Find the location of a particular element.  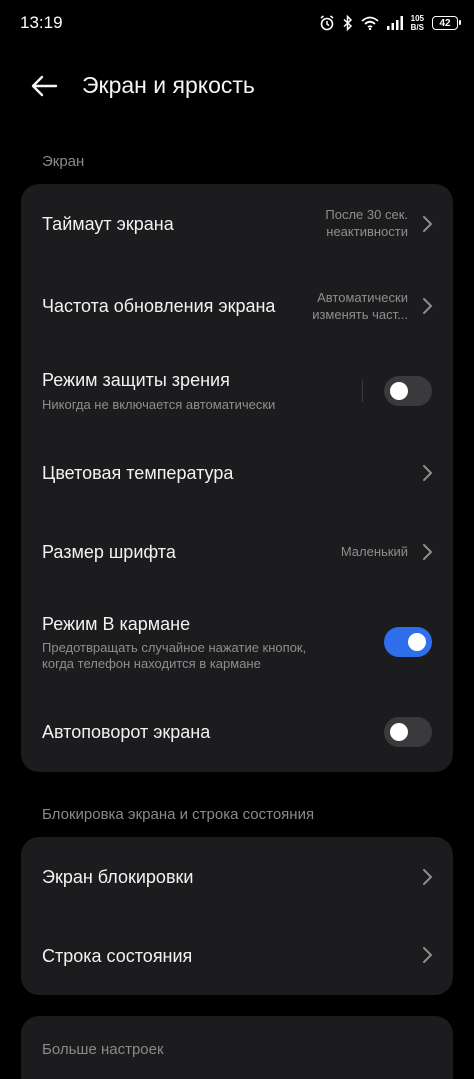

pocket-mode-subtitle-line1: Предотвращать случайное нажатие кнопок, is located at coordinates (174, 647).